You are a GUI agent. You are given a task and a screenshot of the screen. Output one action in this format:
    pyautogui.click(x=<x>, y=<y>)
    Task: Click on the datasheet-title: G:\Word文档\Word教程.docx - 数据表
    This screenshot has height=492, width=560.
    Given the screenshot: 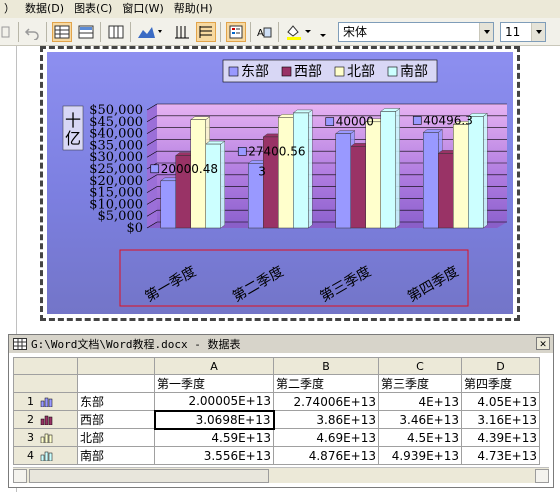 What is the action you would take?
    pyautogui.click(x=136, y=344)
    